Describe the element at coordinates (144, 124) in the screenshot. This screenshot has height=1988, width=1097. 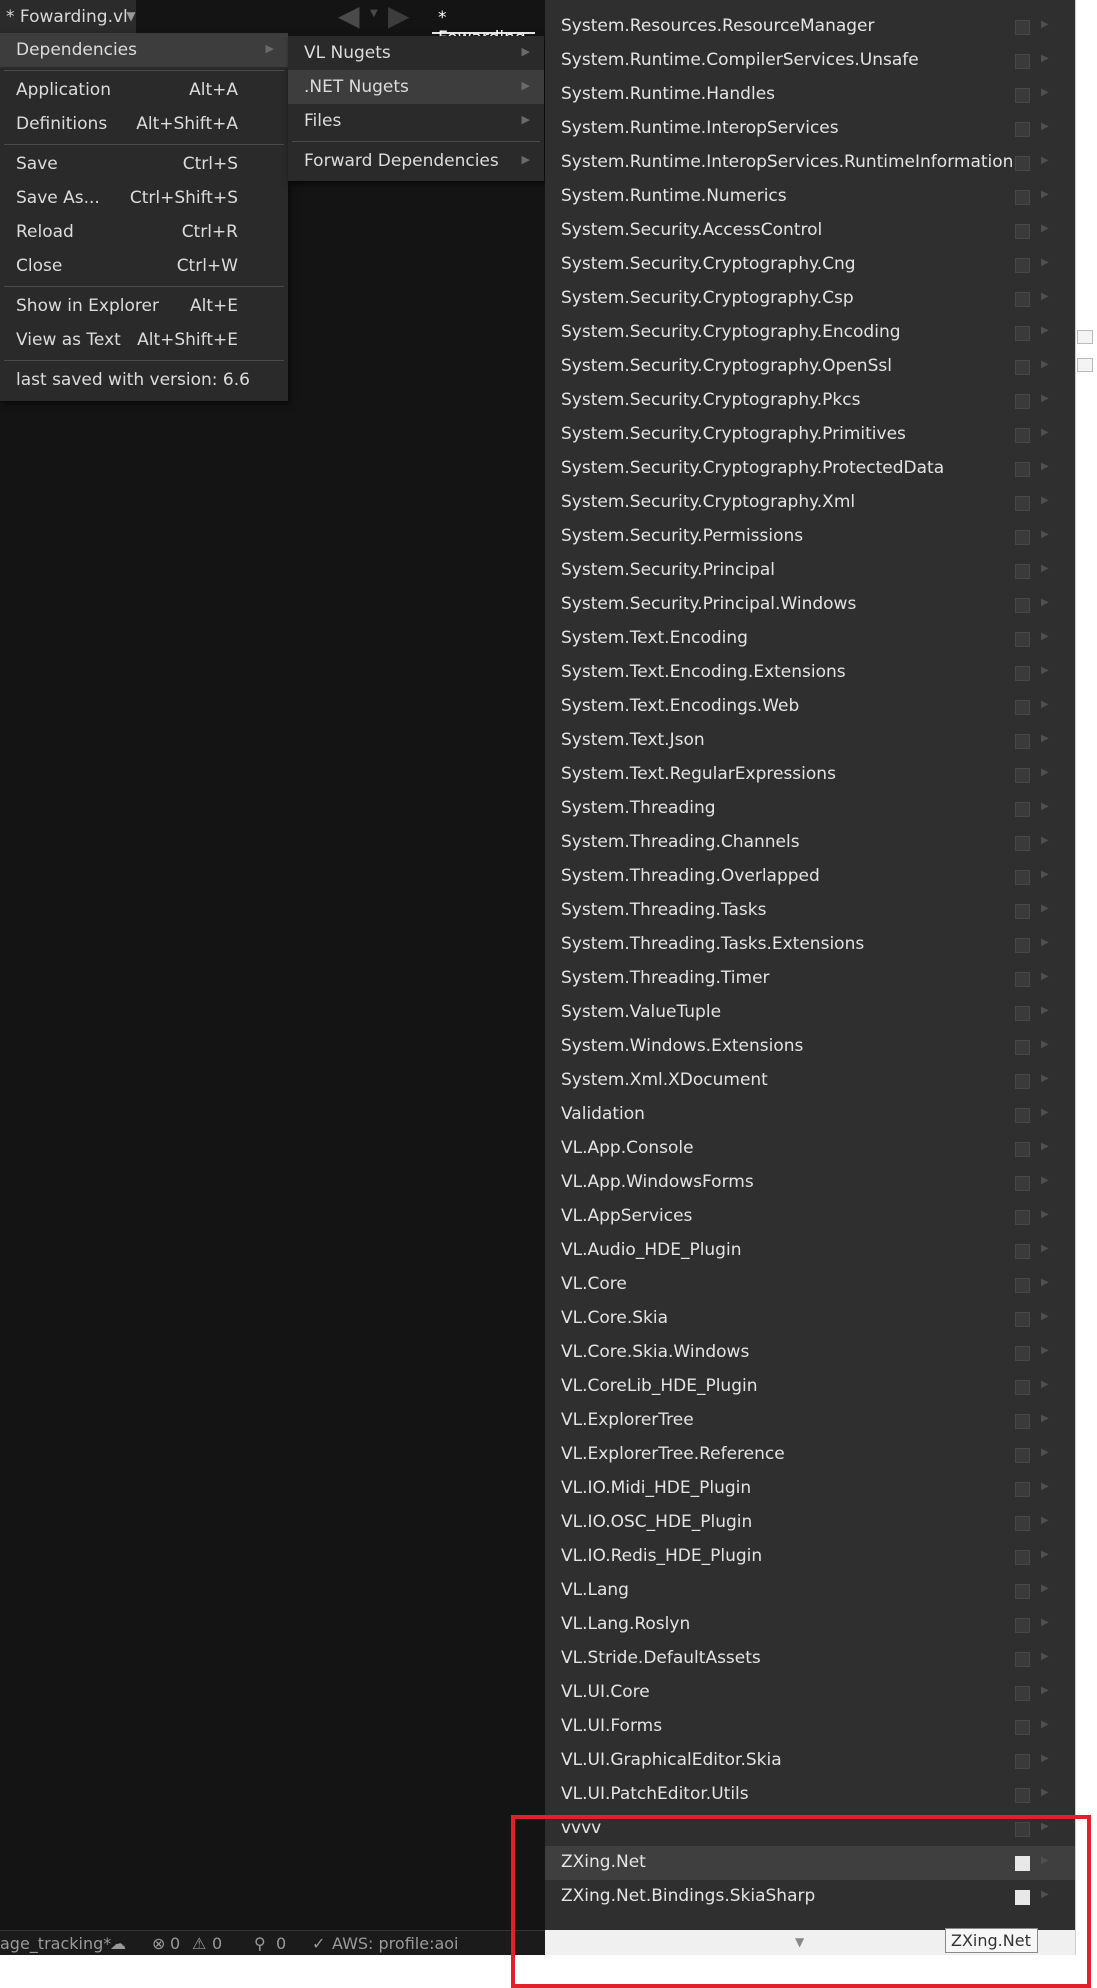
I see `menu-item-definitions: Definitions Alt+Shift+A` at that location.